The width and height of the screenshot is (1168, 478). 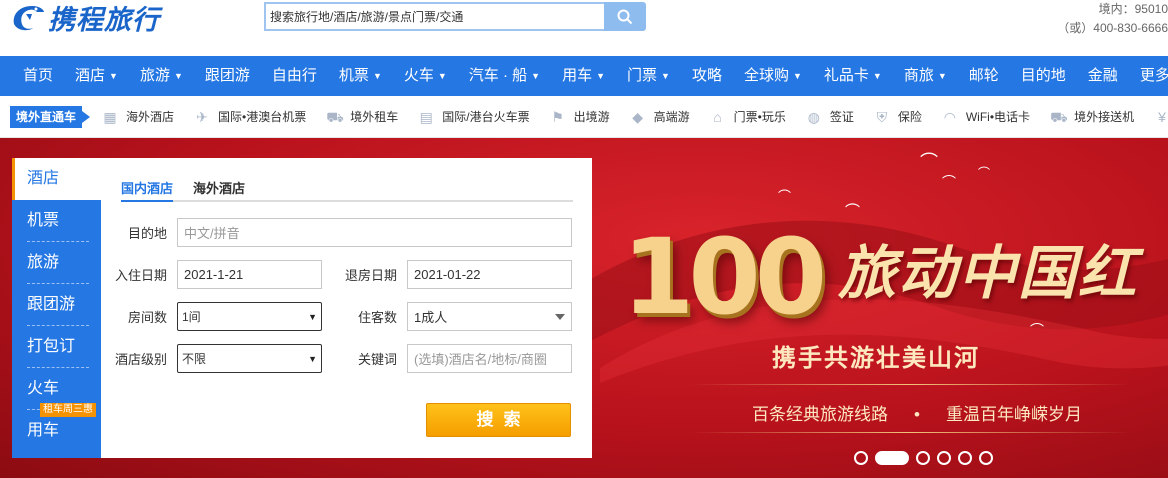 I want to click on subnav-item: ⛟ 境外租车, so click(x=362, y=116).